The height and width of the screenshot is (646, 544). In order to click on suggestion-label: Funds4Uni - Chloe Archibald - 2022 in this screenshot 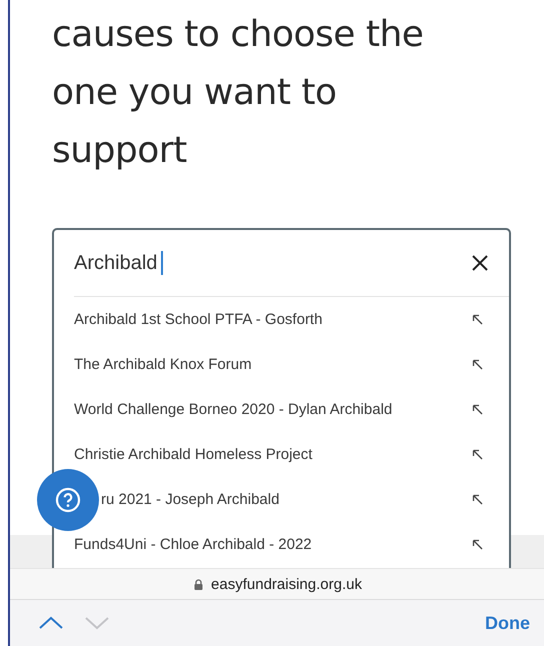, I will do `click(193, 544)`.